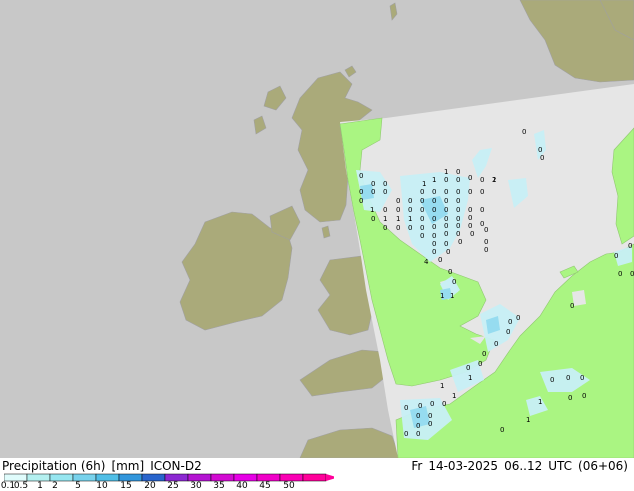  I want to click on precip-value-label: 4, so click(426, 262).